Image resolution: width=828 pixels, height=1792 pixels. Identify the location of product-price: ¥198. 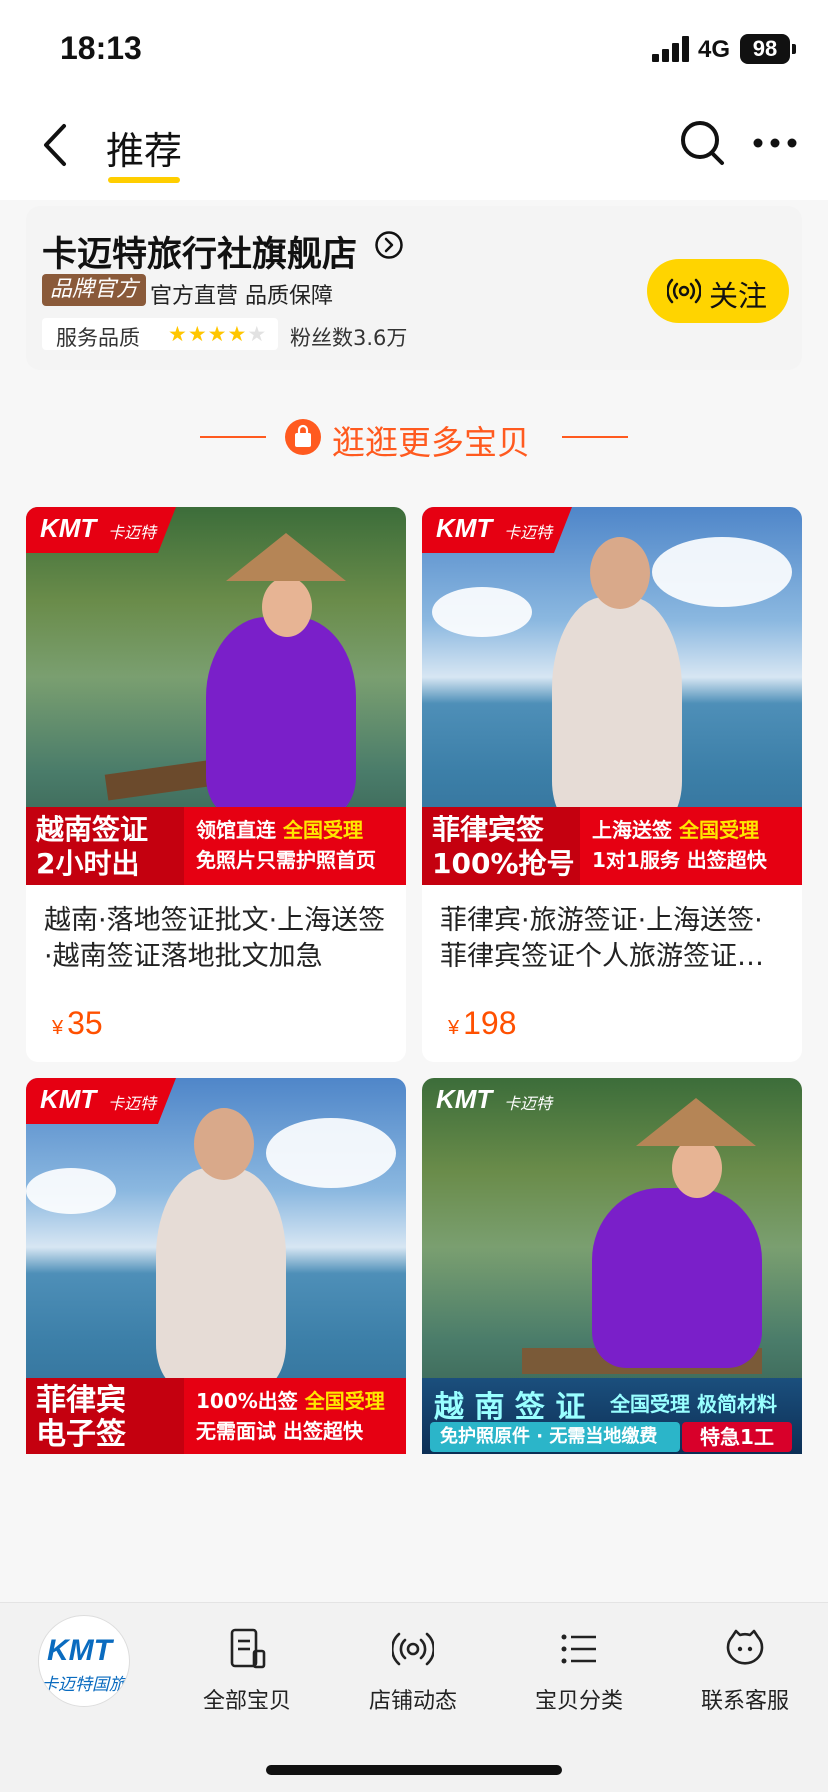
(482, 1023).